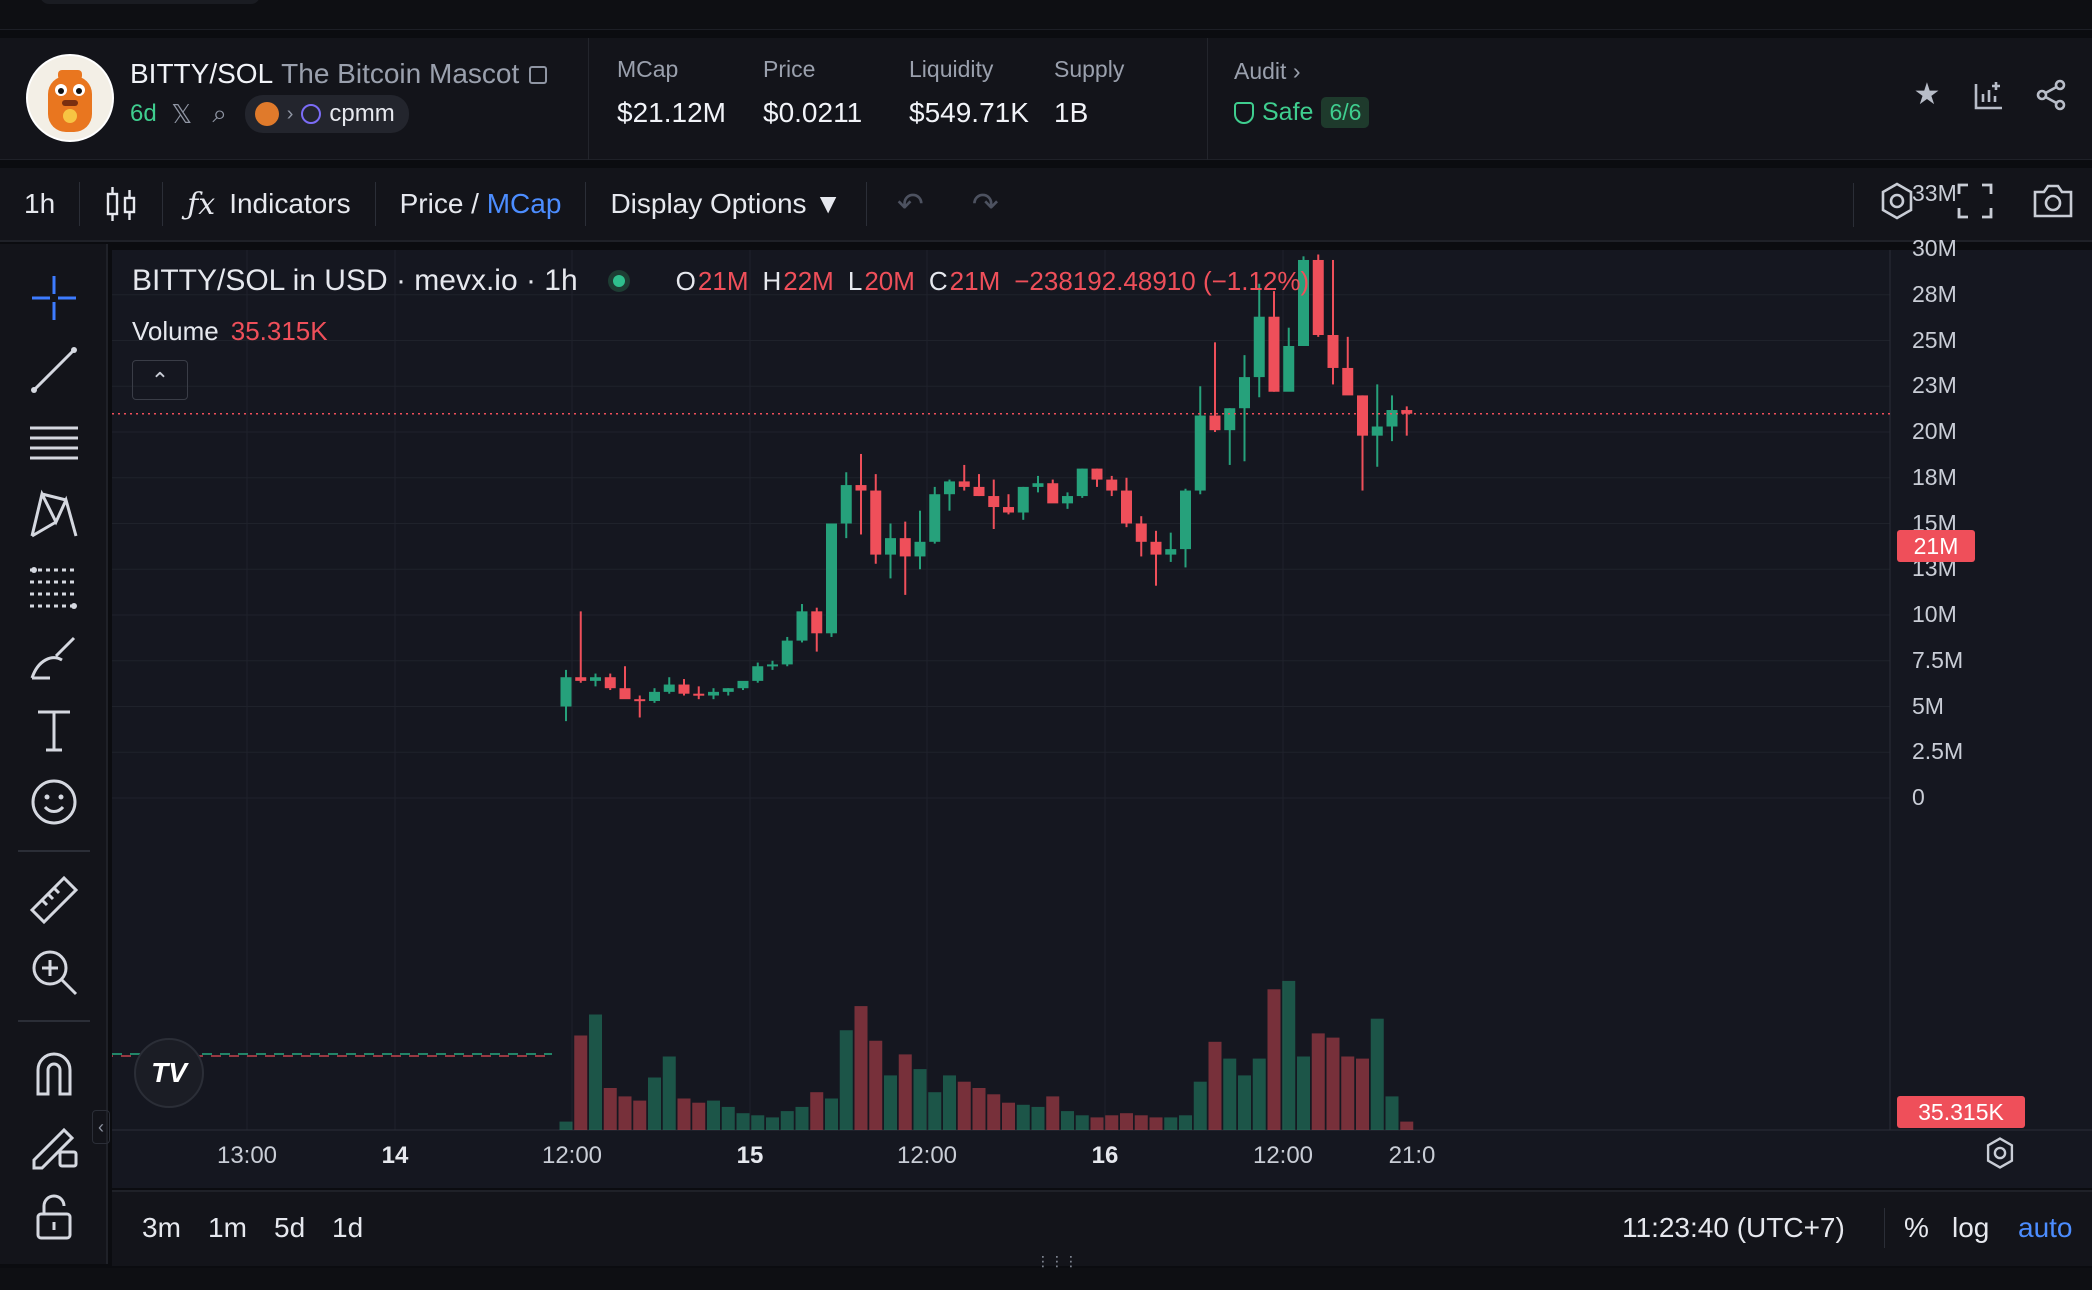 The height and width of the screenshot is (1290, 2092). Describe the element at coordinates (726, 204) in the screenshot. I see `display-options-dropdown: Display Options ▼` at that location.